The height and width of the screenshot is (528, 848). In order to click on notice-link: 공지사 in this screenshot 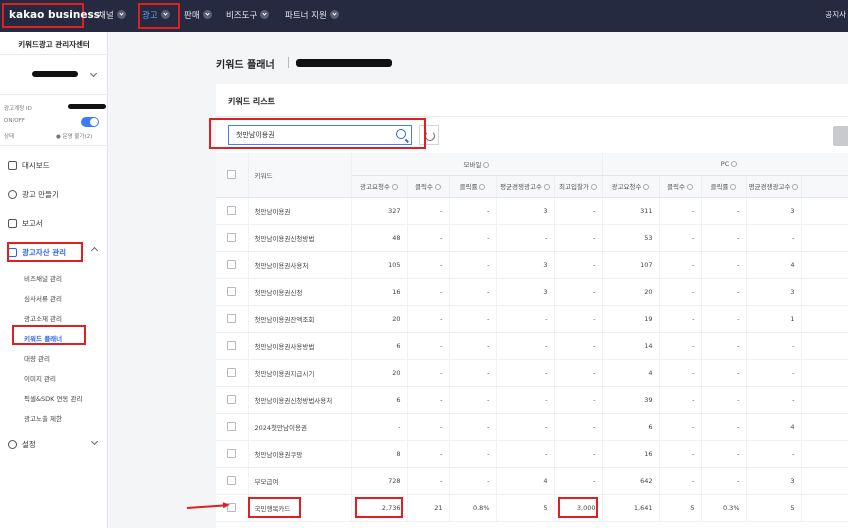, I will do `click(835, 16)`.